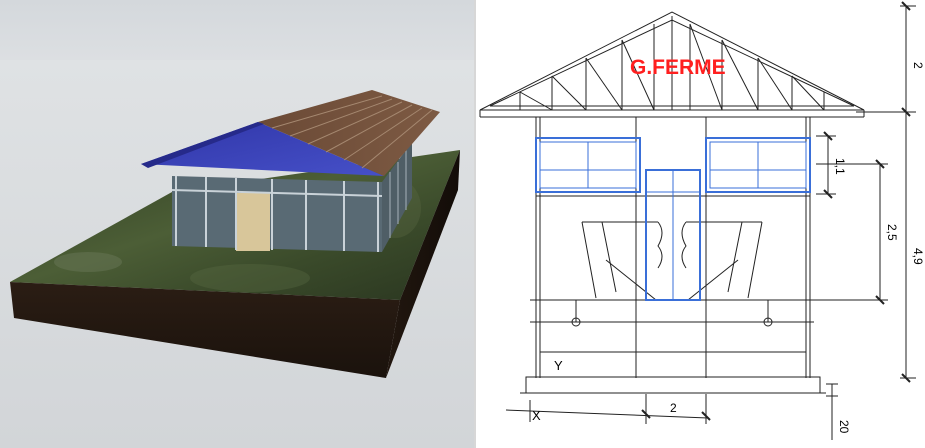 The image size is (925, 448). What do you see at coordinates (673, 408) in the screenshot?
I see `dim-bay-width: 2` at bounding box center [673, 408].